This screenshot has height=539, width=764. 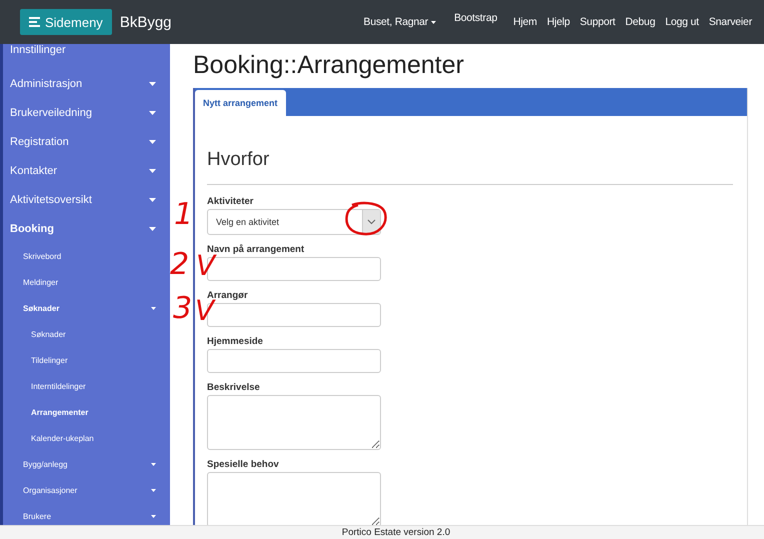 What do you see at coordinates (86, 282) in the screenshot?
I see `sidebar-item: Meldinger` at bounding box center [86, 282].